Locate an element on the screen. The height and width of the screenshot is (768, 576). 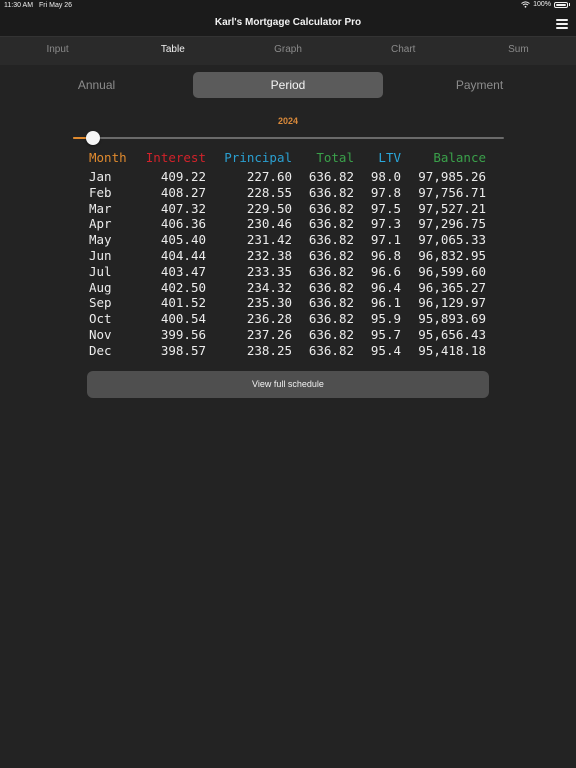
cell-balance: 97,065.33 is located at coordinates (452, 240).